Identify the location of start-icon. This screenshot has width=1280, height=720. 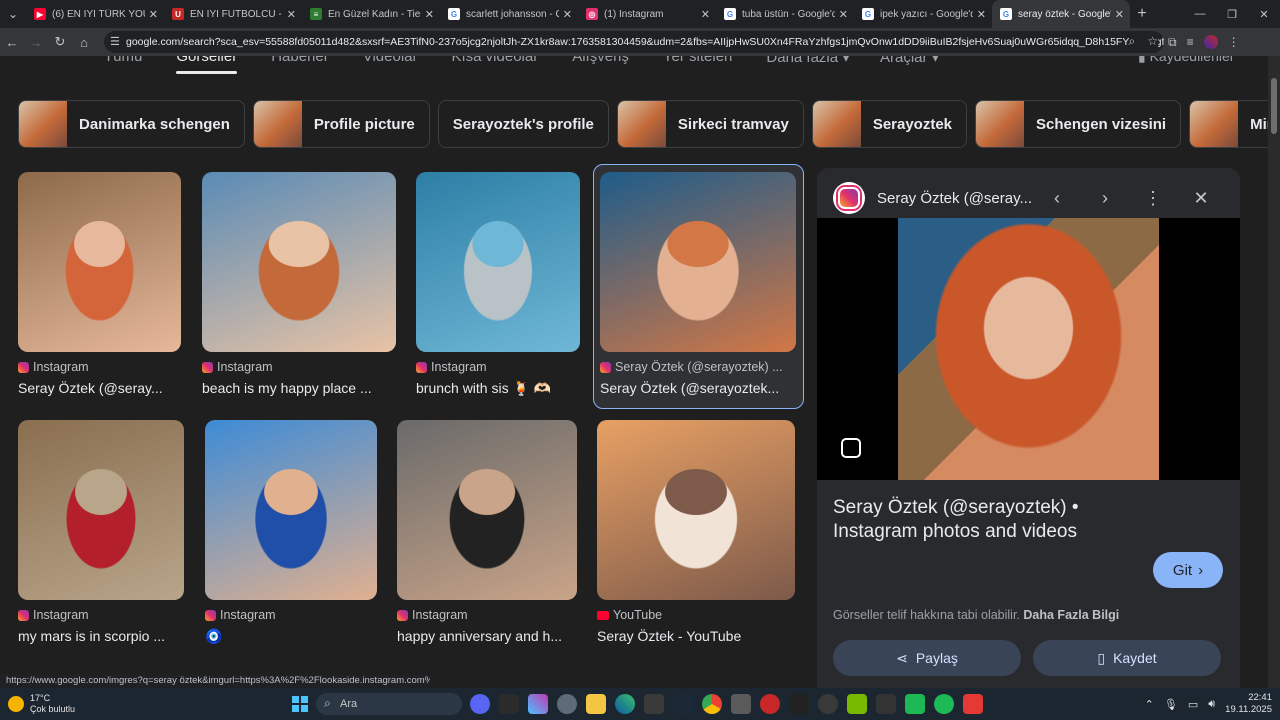
(300, 704).